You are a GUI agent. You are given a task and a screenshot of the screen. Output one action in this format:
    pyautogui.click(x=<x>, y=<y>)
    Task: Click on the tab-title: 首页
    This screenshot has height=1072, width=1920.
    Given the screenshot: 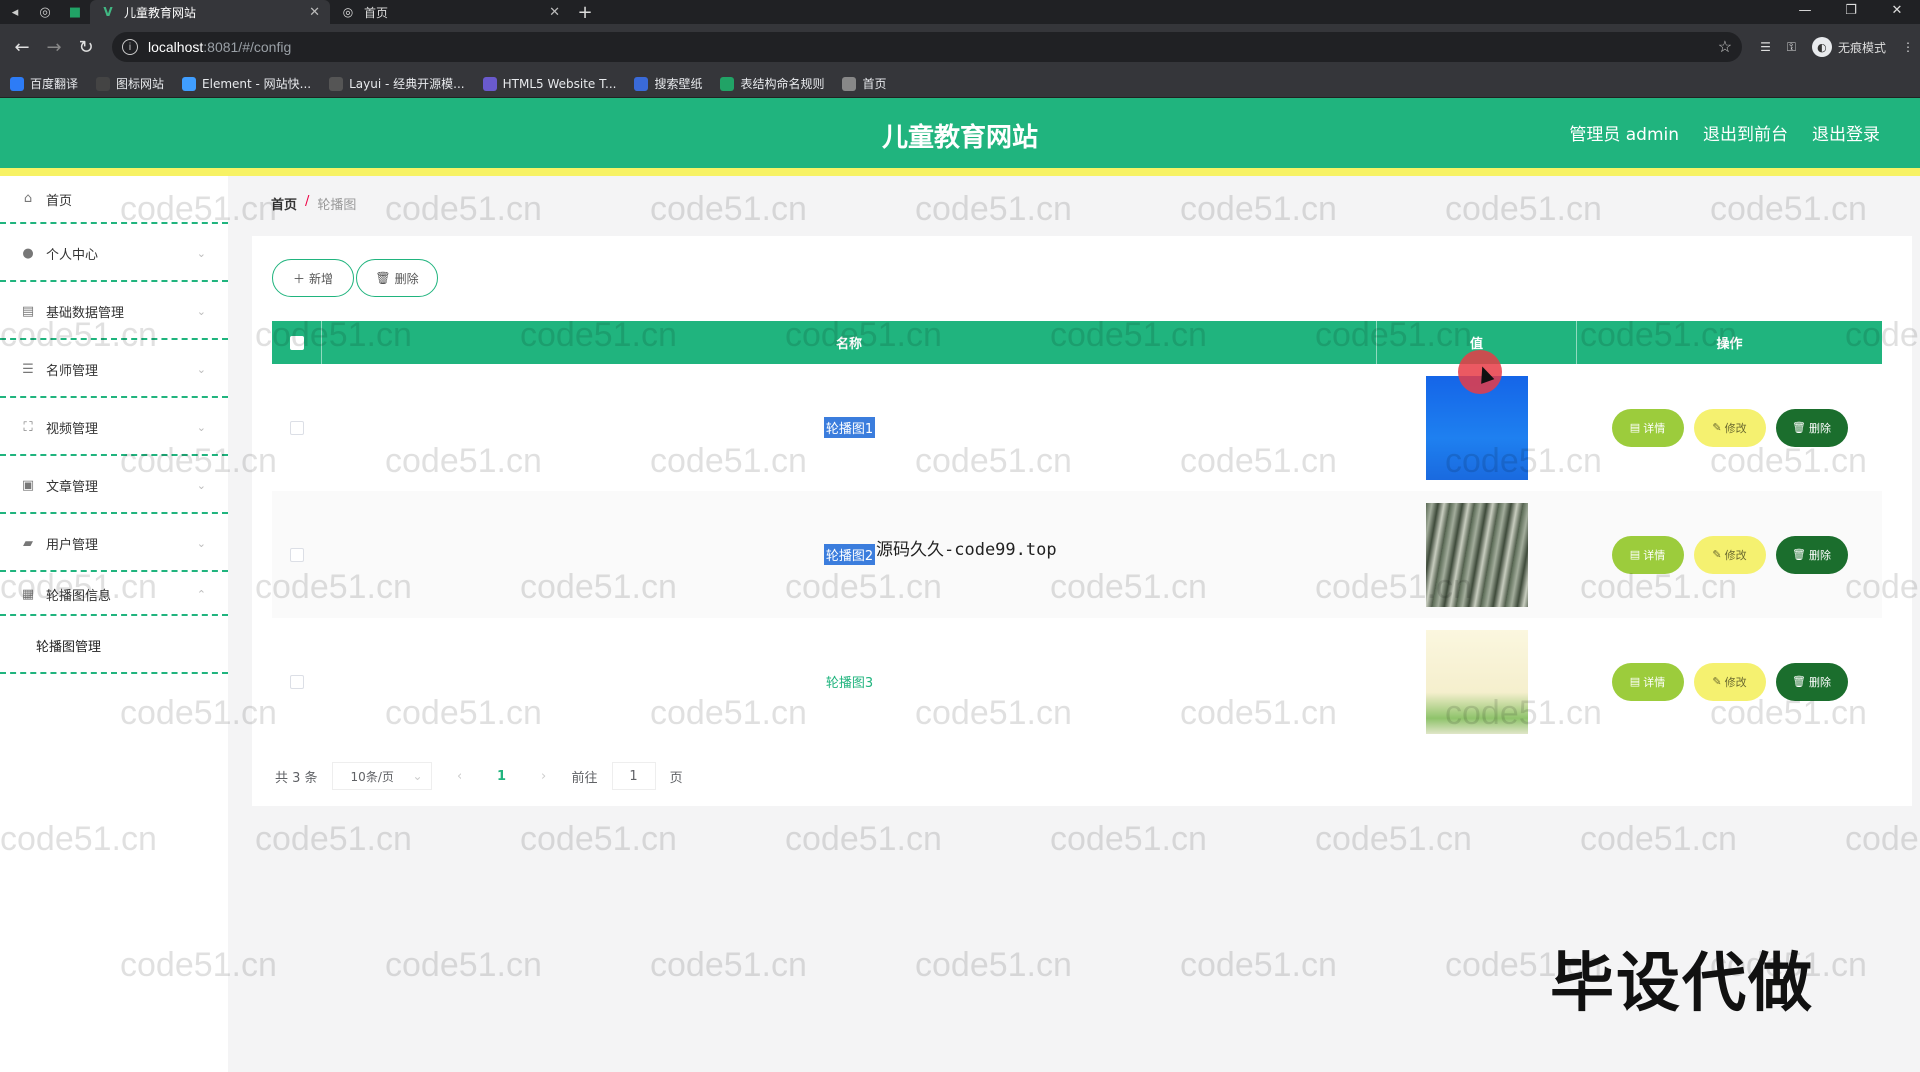 What is the action you would take?
    pyautogui.click(x=376, y=12)
    